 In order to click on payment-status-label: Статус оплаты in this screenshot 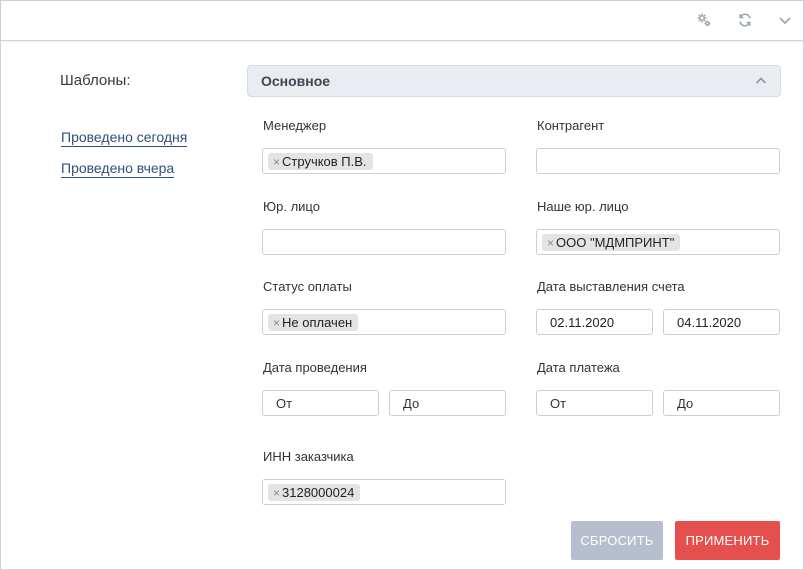, I will do `click(307, 286)`.